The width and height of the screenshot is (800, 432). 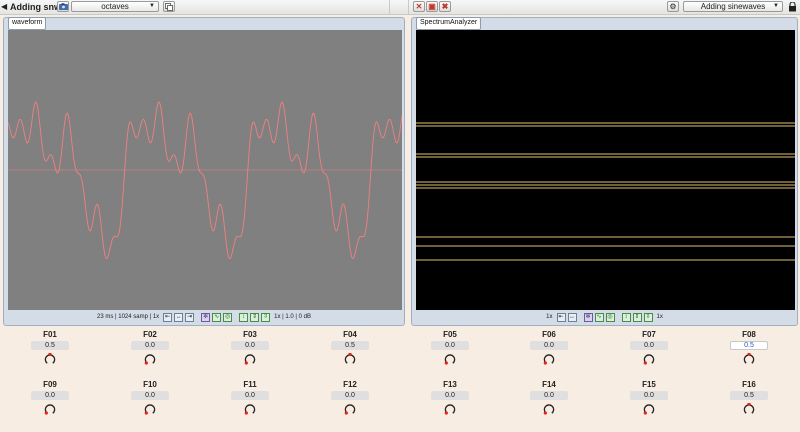 What do you see at coordinates (450, 402) in the screenshot?
I see `knob-f13: F13 0.0` at bounding box center [450, 402].